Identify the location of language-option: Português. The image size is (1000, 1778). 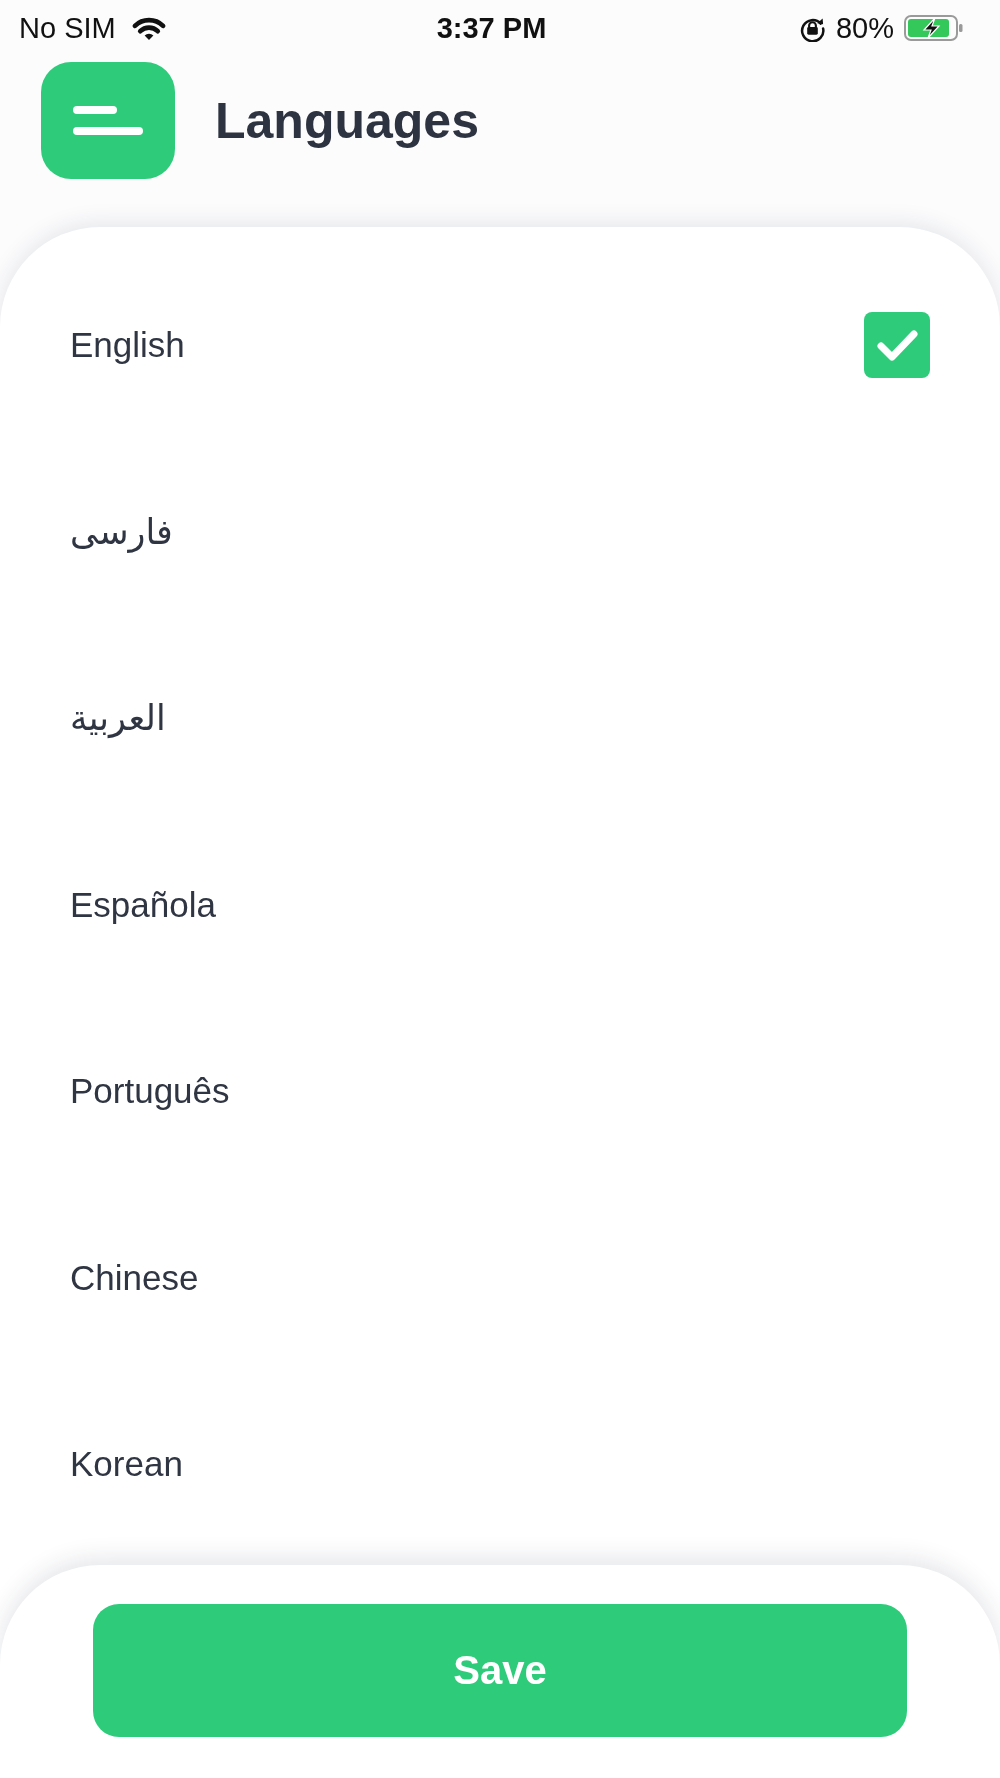
(150, 1091).